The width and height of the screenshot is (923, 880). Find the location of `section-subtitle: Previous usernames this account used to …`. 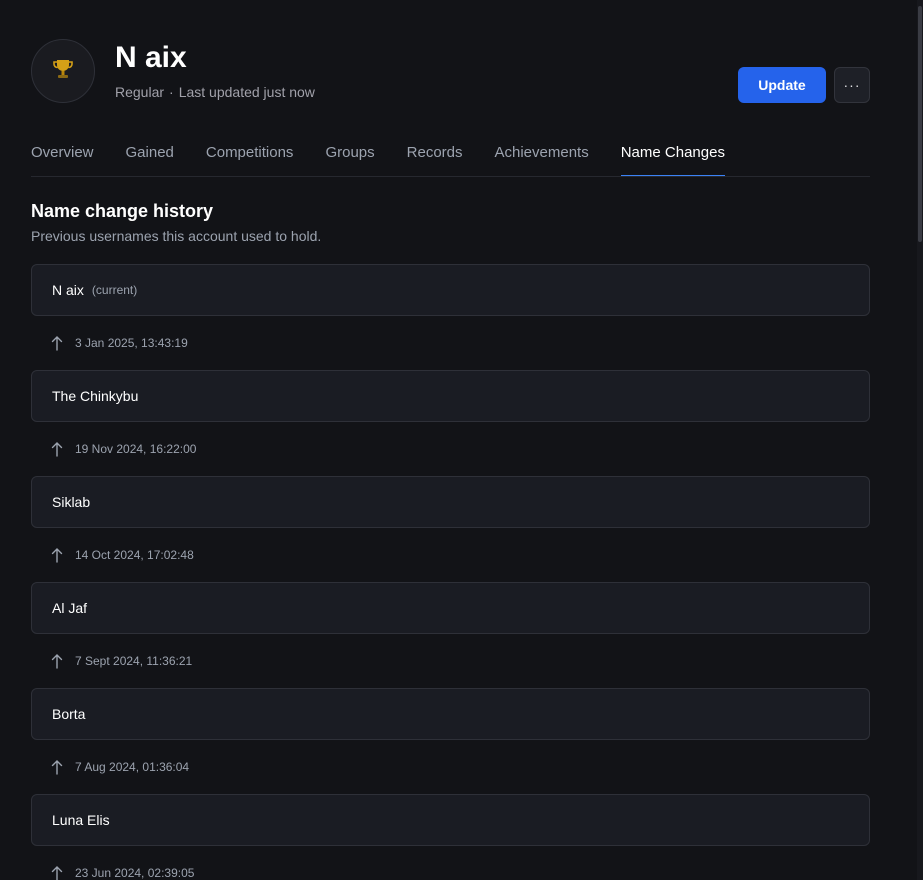

section-subtitle: Previous usernames this account used to … is located at coordinates (176, 236).